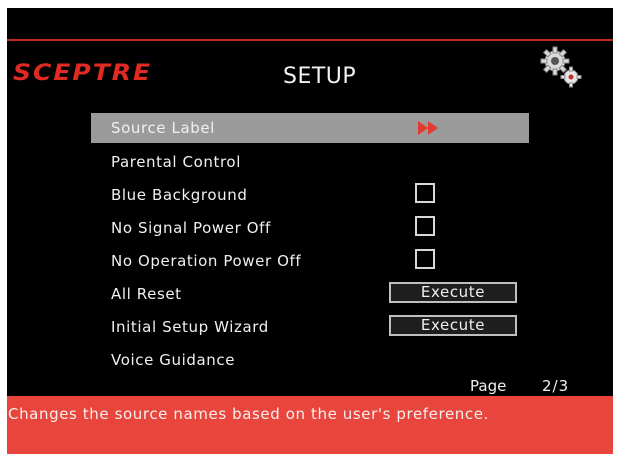 The image size is (620, 460). I want to click on page-title: SETUP, so click(320, 76).